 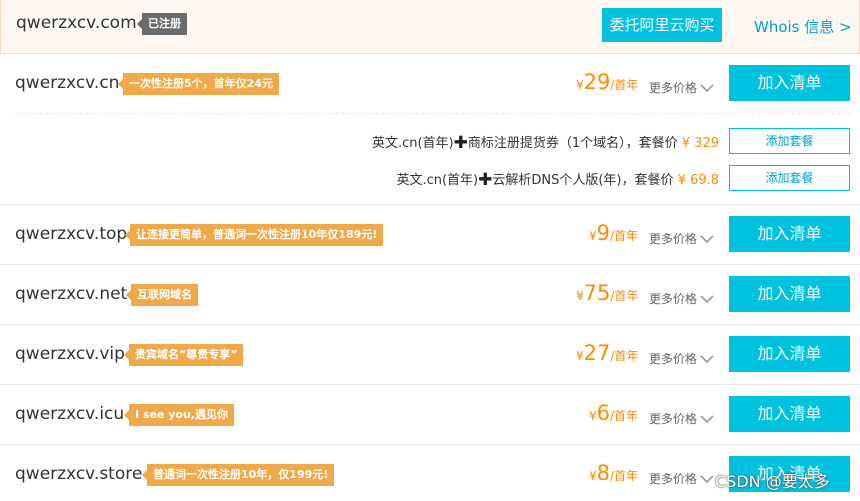 I want to click on bundle-offer: 英文.cn(首年)✚云解析DNS个人版(年)，套餐价 ¥ 69.8, so click(x=557, y=180).